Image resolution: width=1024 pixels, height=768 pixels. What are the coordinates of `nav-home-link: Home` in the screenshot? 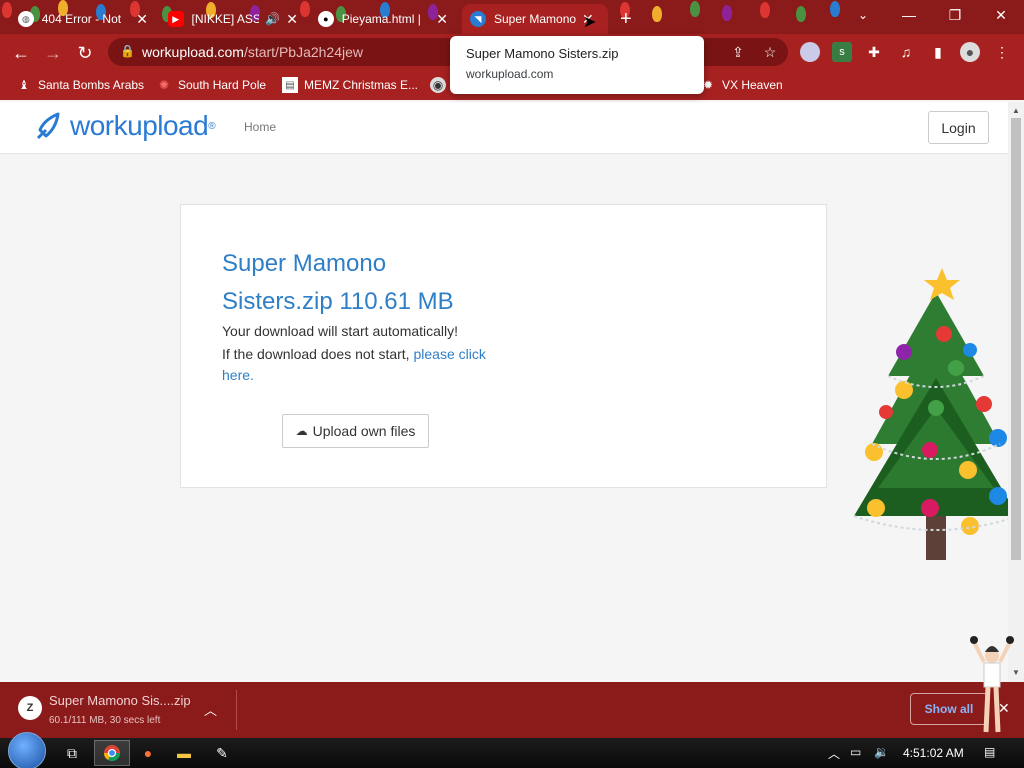 It's located at (260, 127).